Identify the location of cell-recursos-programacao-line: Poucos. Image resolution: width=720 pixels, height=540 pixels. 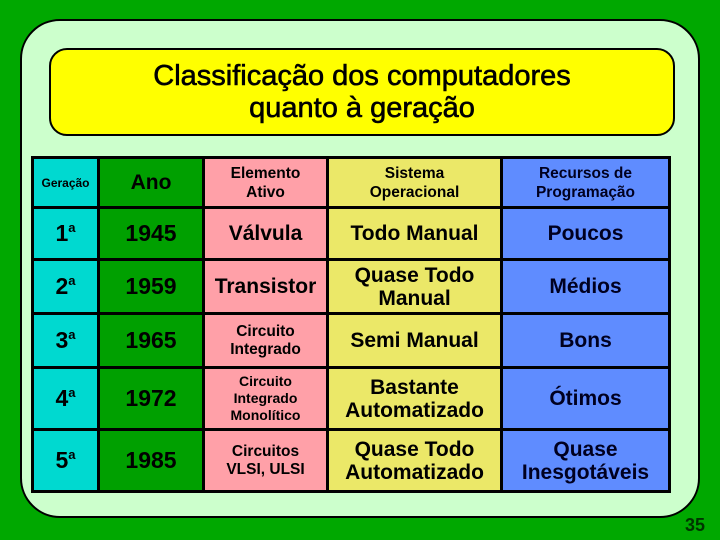
(585, 233).